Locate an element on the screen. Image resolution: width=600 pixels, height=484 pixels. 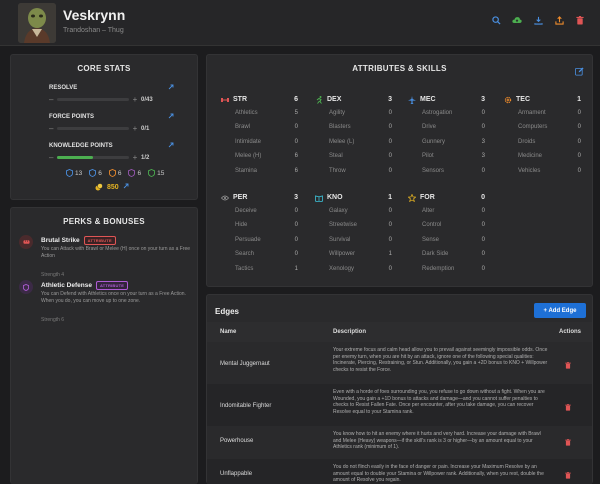
skill-row: Brawl 0 is located at coordinates (259, 128).